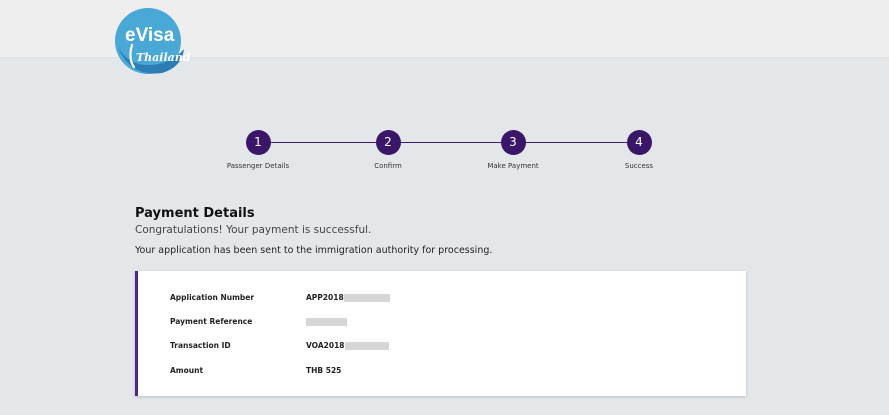  What do you see at coordinates (200, 345) in the screenshot?
I see `detail-label: Transaction ID` at bounding box center [200, 345].